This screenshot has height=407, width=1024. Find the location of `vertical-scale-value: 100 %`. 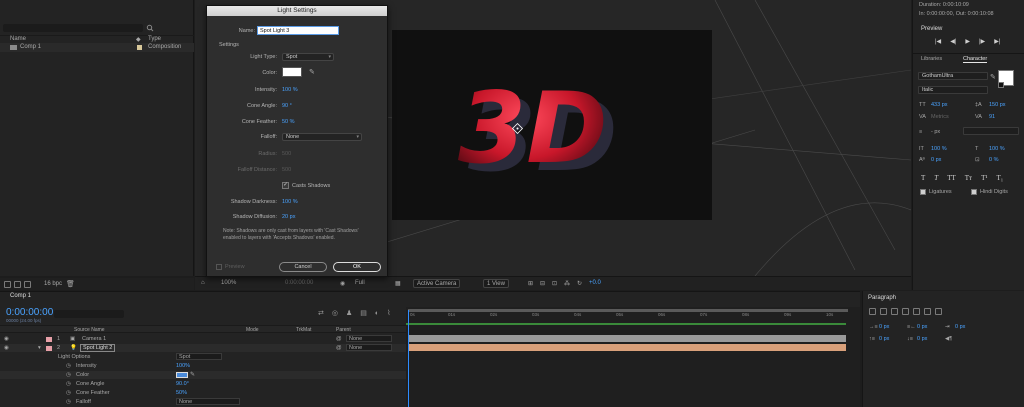

vertical-scale-value: 100 % is located at coordinates (939, 149).